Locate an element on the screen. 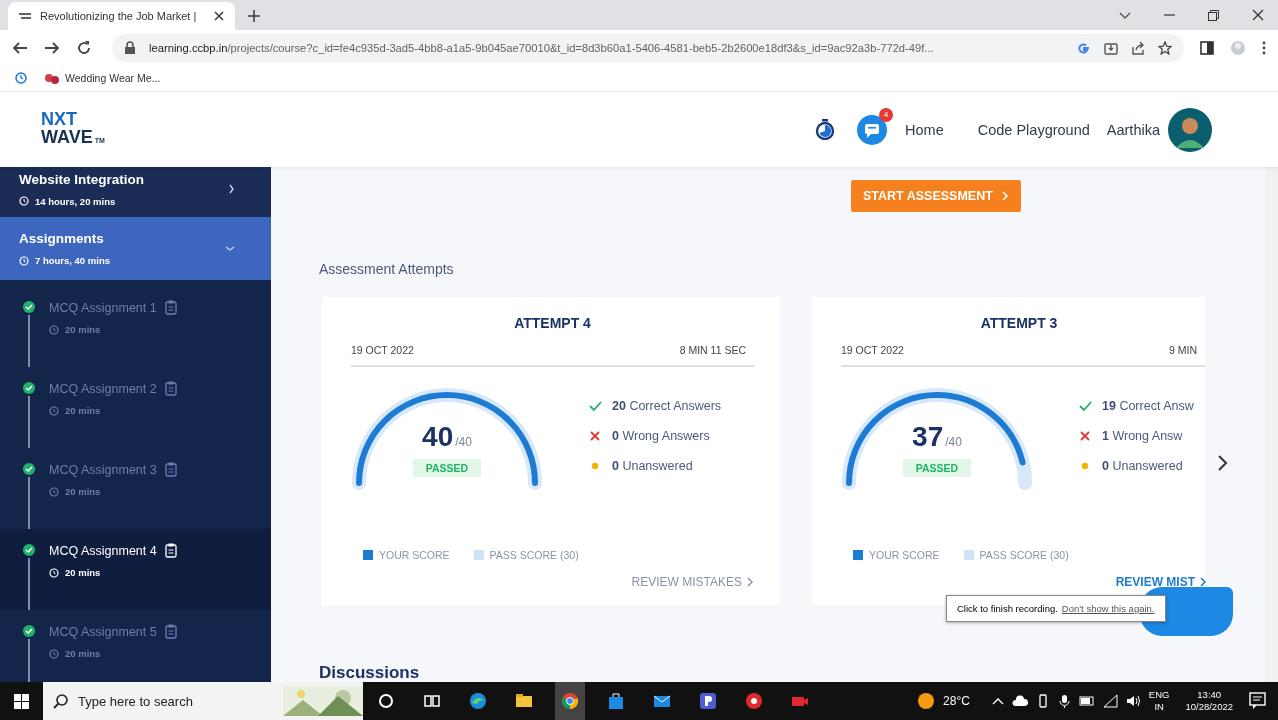  chevron-up-icon is located at coordinates (997, 701).